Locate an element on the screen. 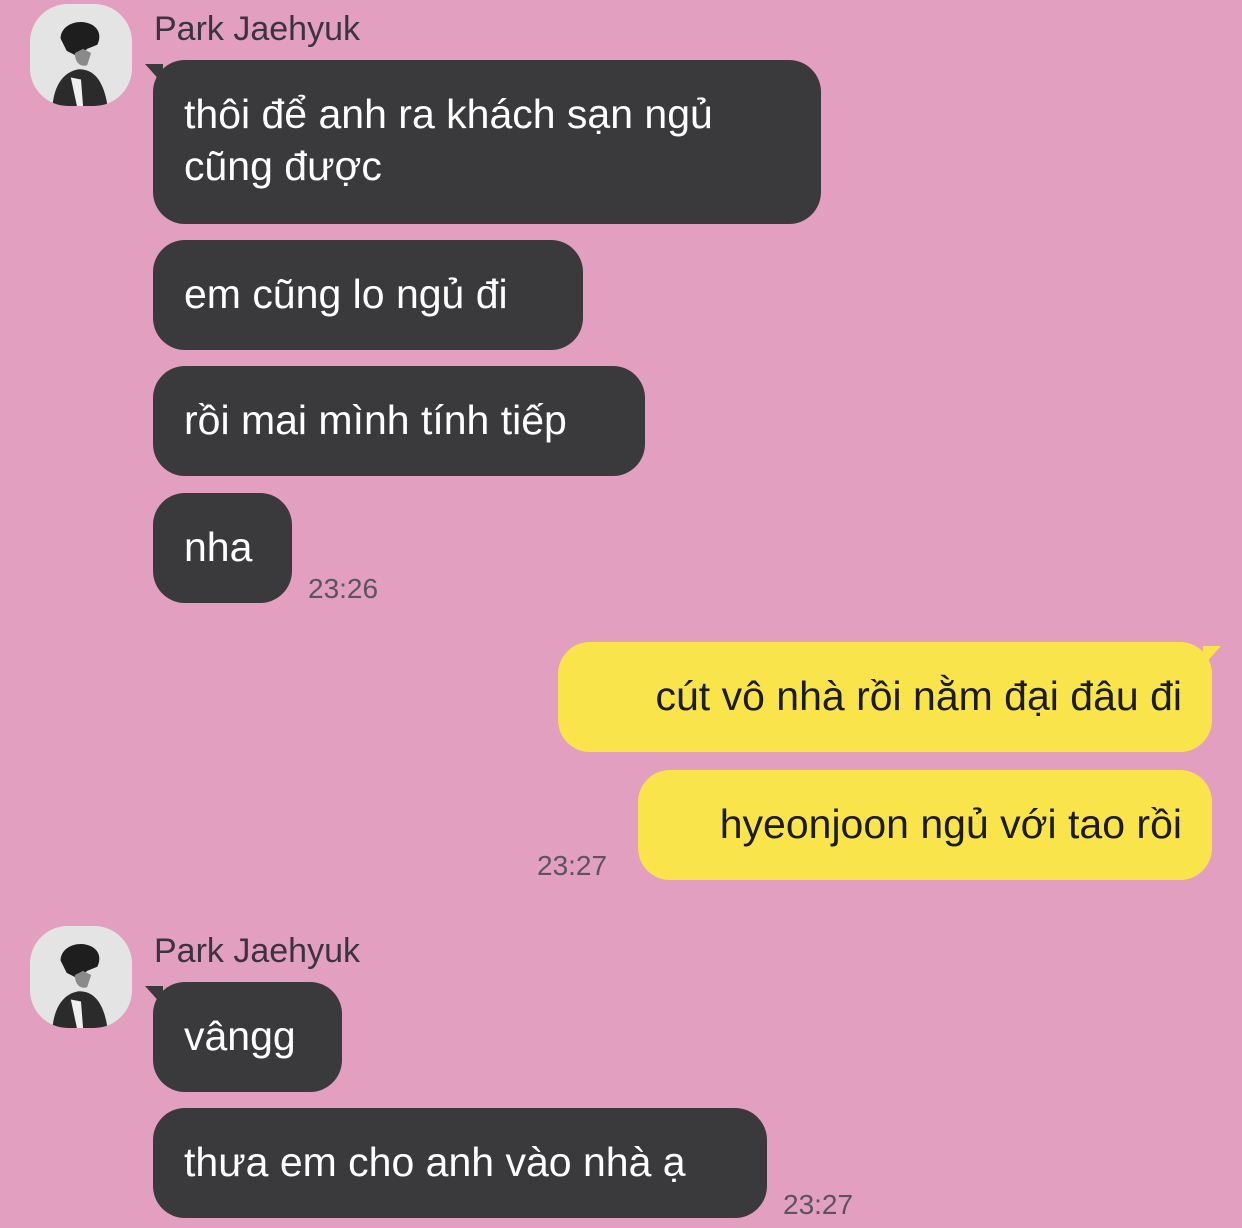  incoming-message-bubble: nha is located at coordinates (222, 548).